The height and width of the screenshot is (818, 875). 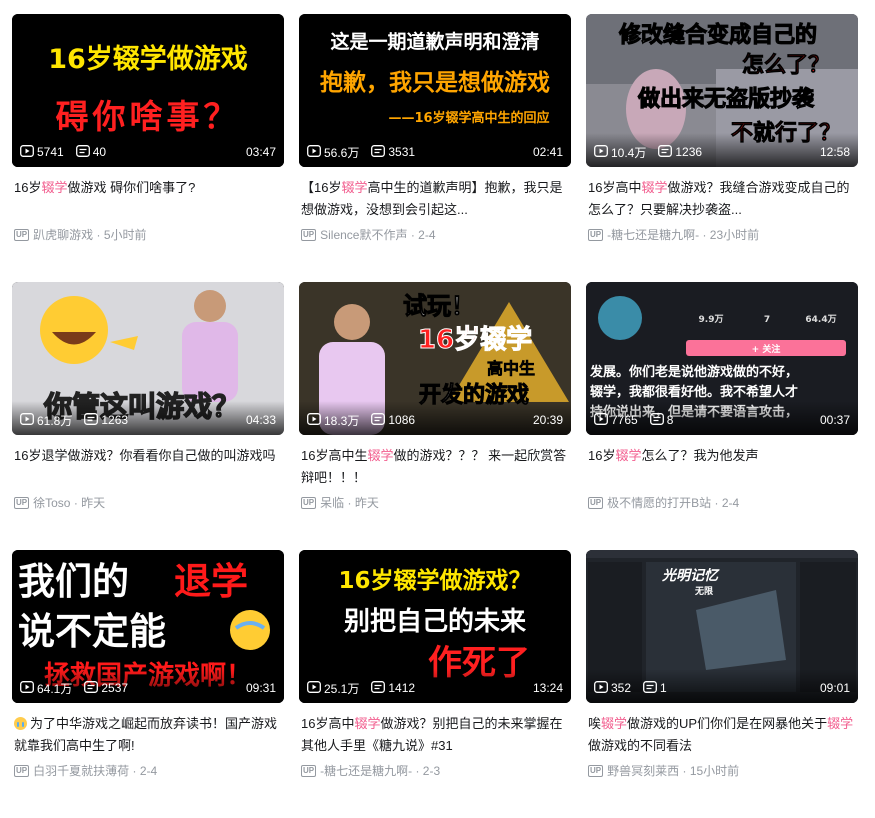 What do you see at coordinates (260, 688) in the screenshot?
I see `video-duration: 09:31` at bounding box center [260, 688].